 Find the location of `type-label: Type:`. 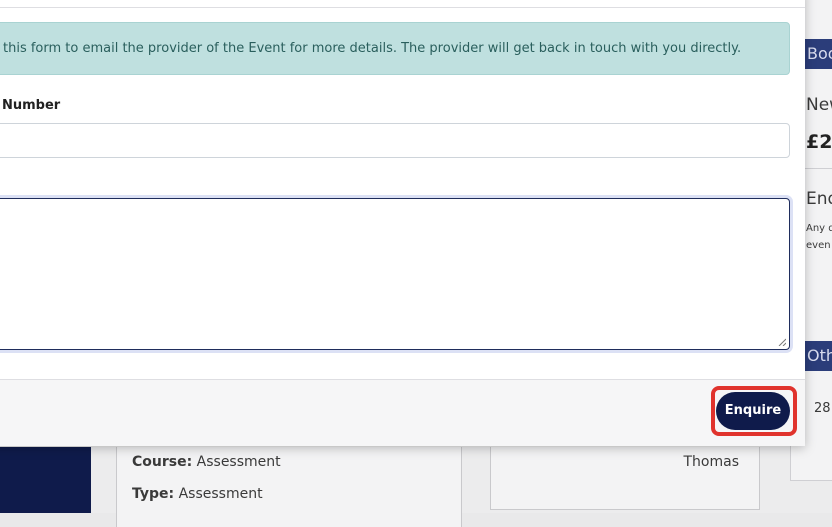

type-label: Type: is located at coordinates (153, 494).